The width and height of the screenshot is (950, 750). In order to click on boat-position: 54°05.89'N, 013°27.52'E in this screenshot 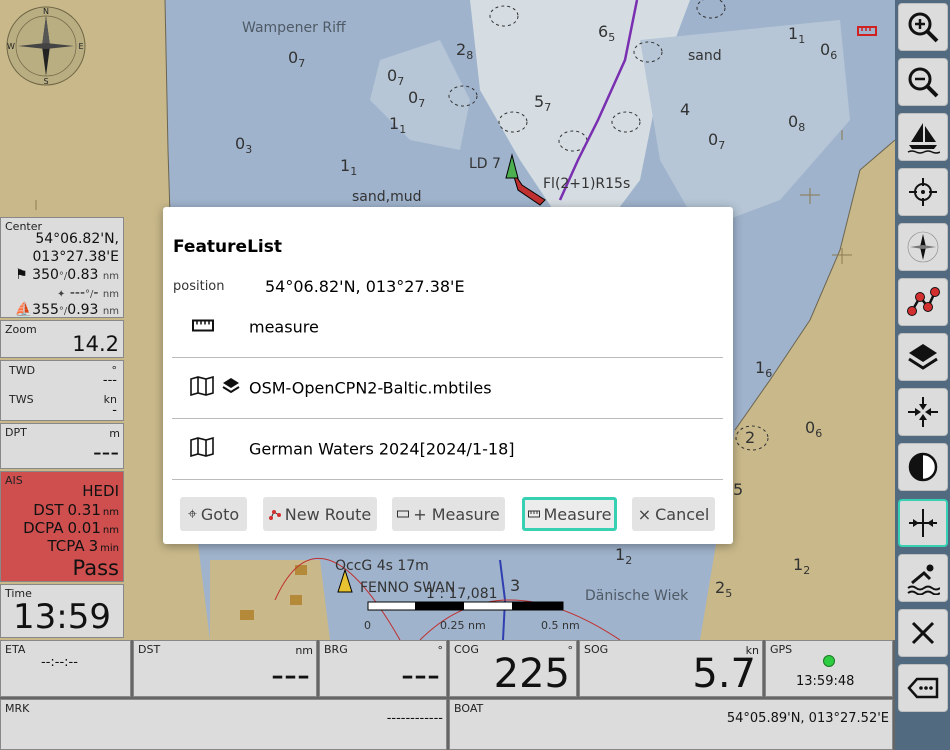, I will do `click(807, 718)`.